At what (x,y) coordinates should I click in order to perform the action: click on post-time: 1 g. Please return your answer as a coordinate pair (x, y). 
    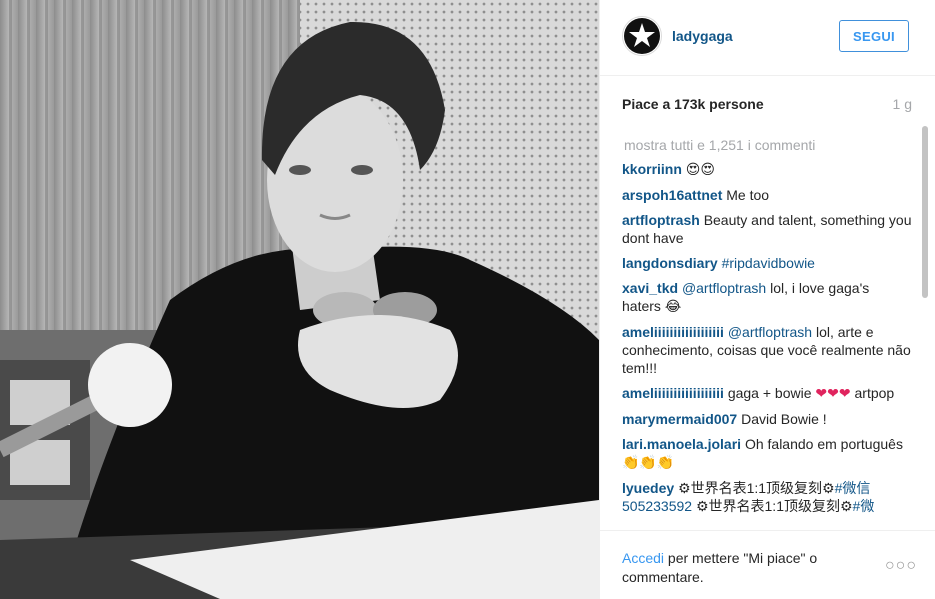
    Looking at the image, I should click on (902, 104).